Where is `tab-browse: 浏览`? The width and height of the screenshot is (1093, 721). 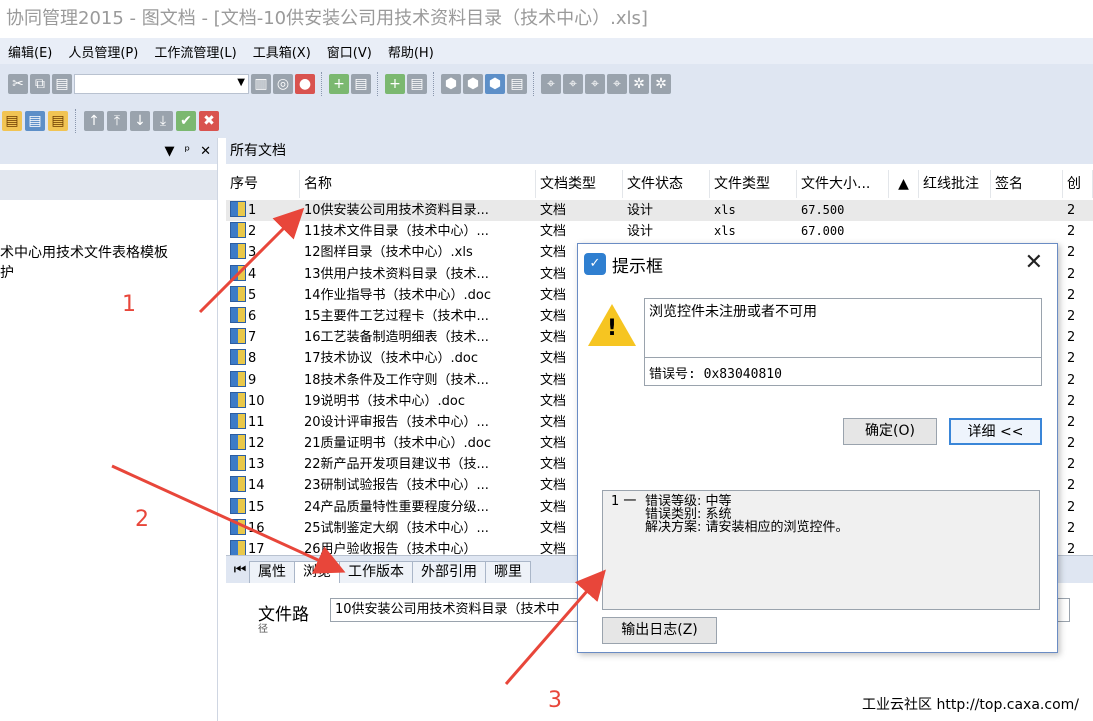
tab-browse: 浏览 is located at coordinates (317, 572).